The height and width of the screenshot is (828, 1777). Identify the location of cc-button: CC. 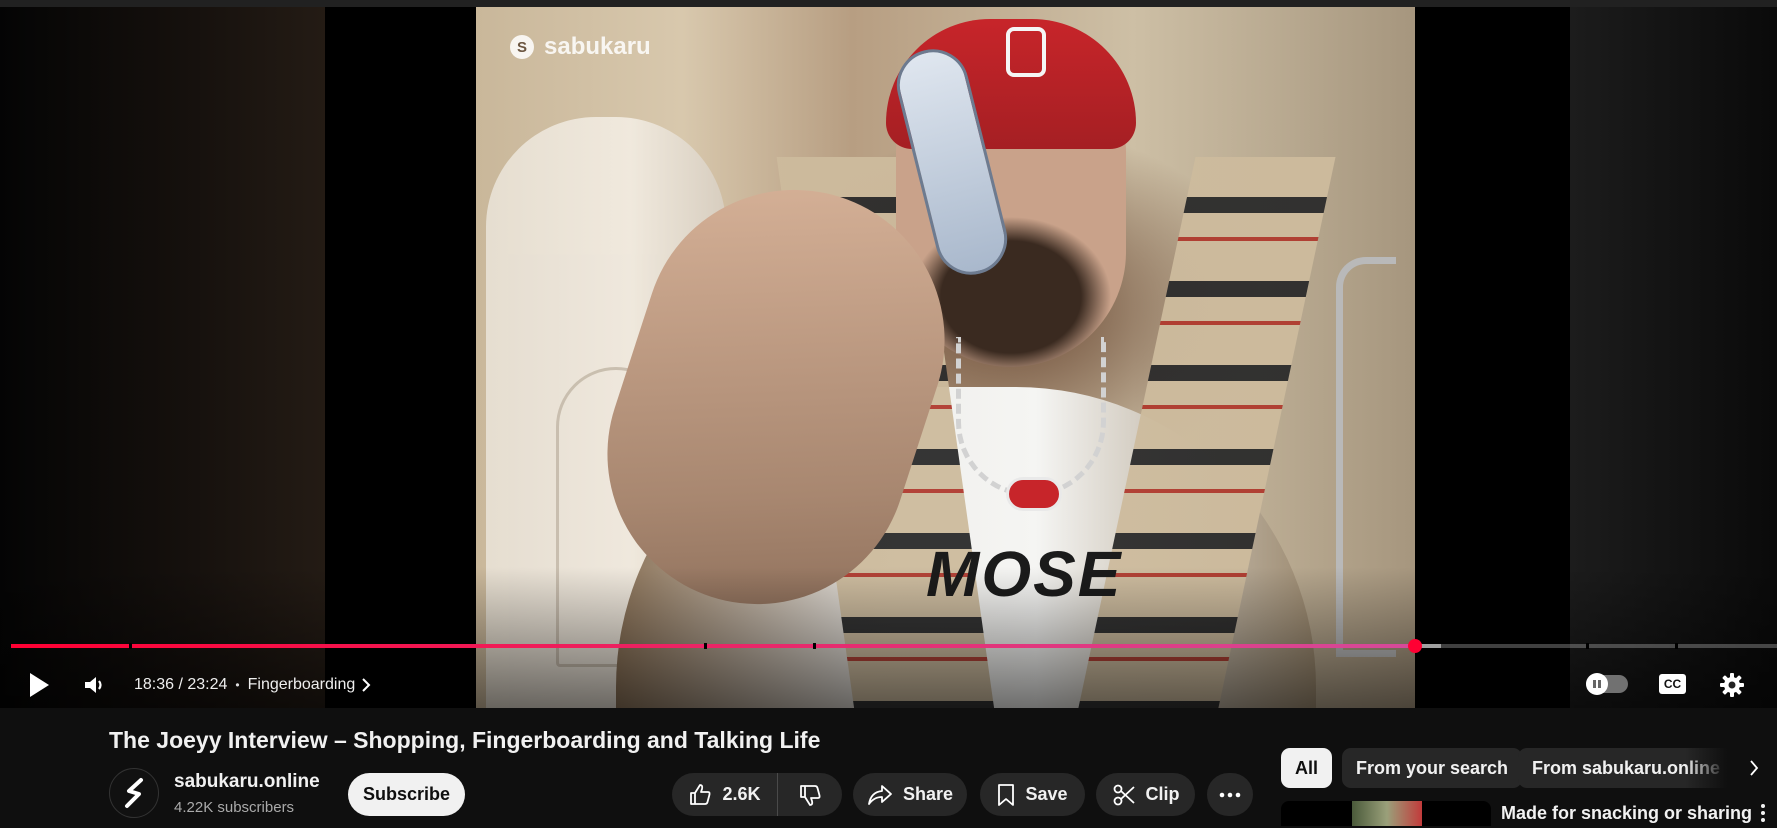
(1672, 684).